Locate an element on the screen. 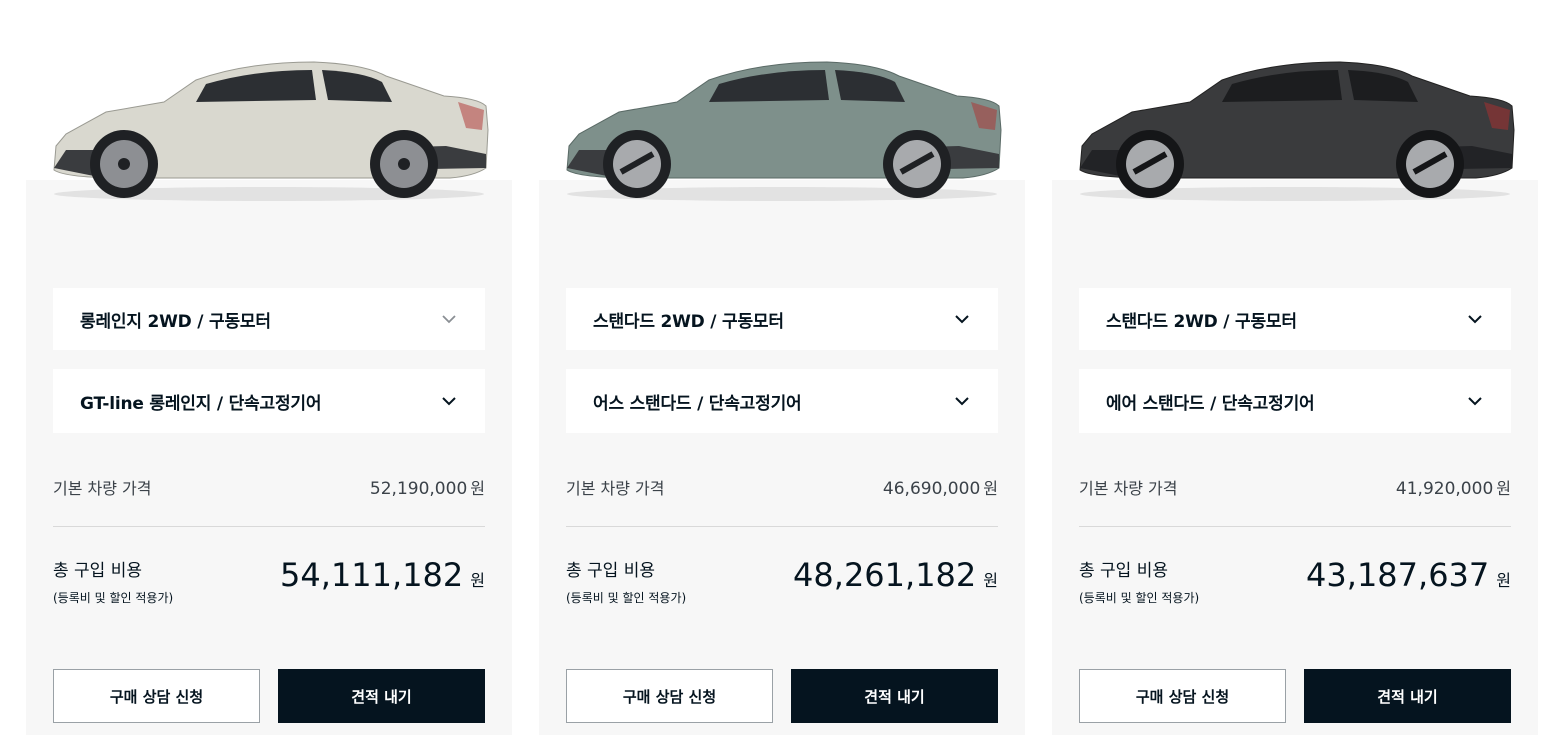  base-price-value: 46,690,000 원 is located at coordinates (940, 487).